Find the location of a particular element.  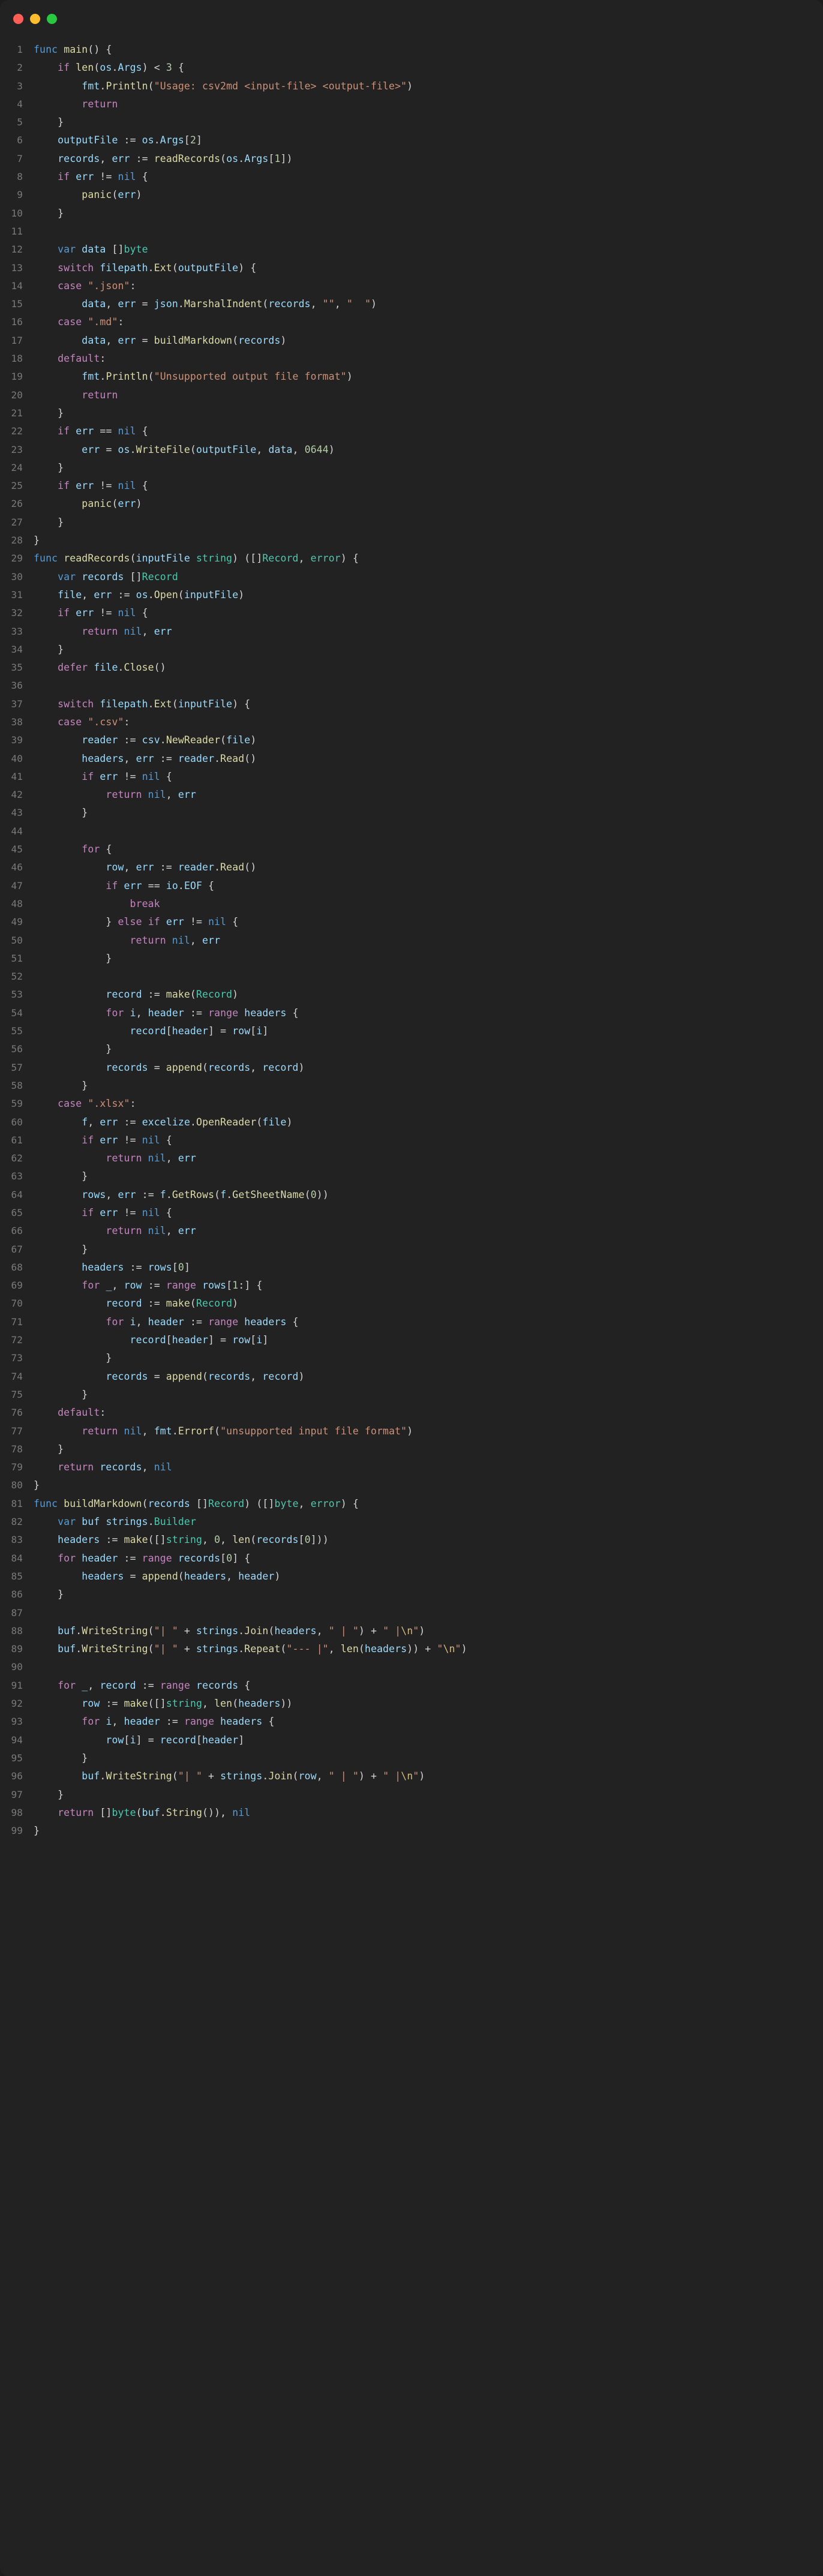

line-content: headers = append(headers, header) is located at coordinates (428, 1577).